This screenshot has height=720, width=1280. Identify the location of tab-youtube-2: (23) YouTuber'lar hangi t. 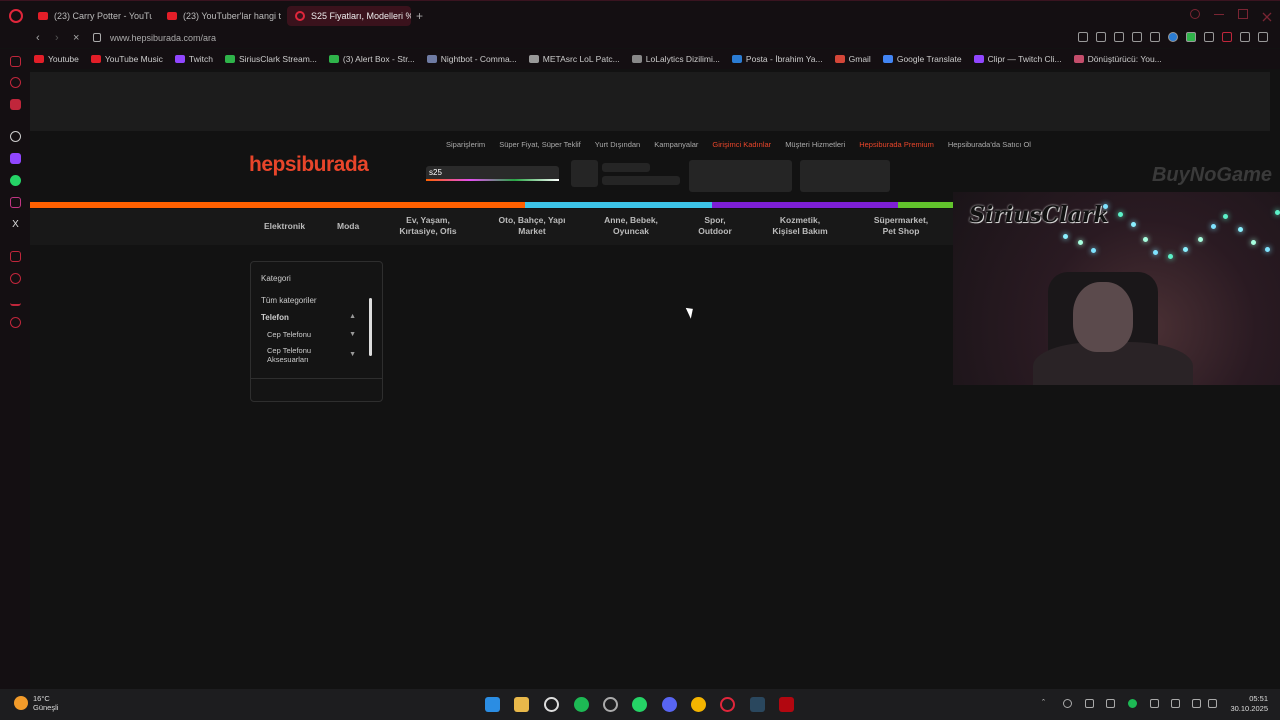
(220, 16).